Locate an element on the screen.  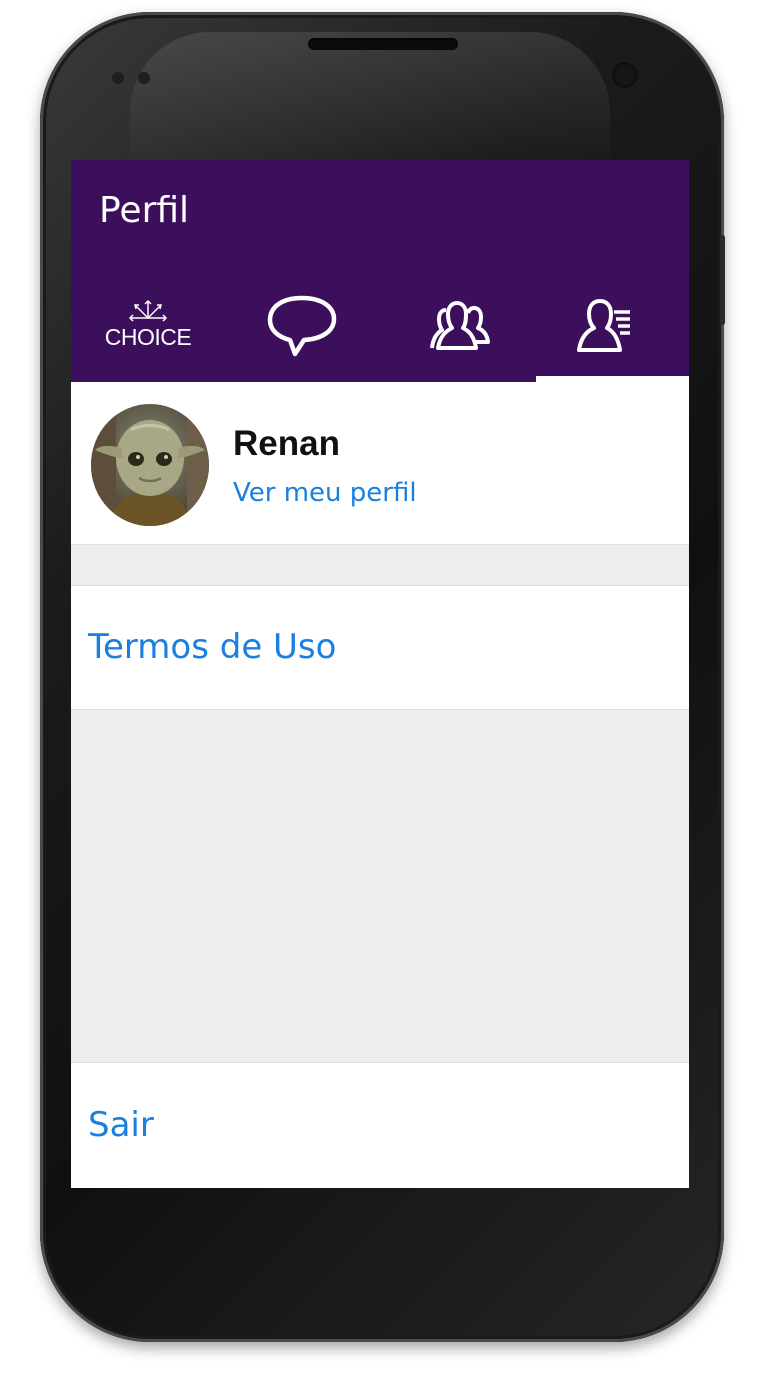
tab-choice: CHOICE is located at coordinates (148, 327).